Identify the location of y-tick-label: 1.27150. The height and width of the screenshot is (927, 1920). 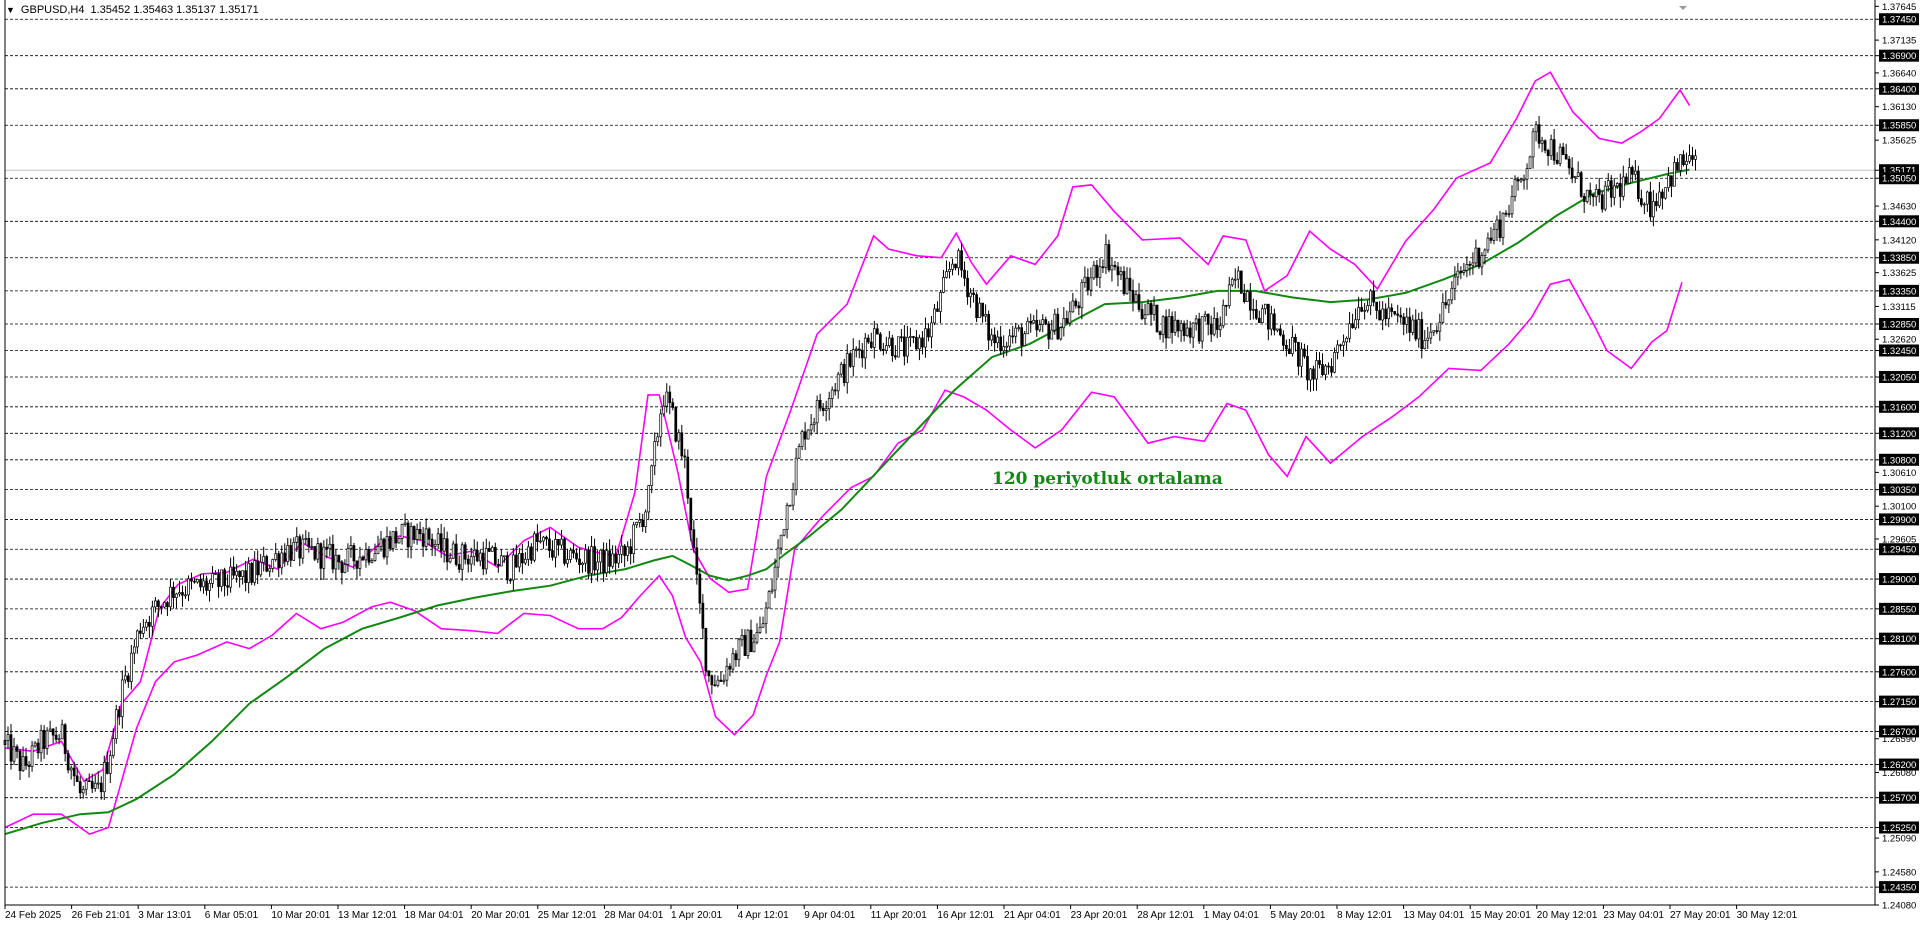
(1899, 702).